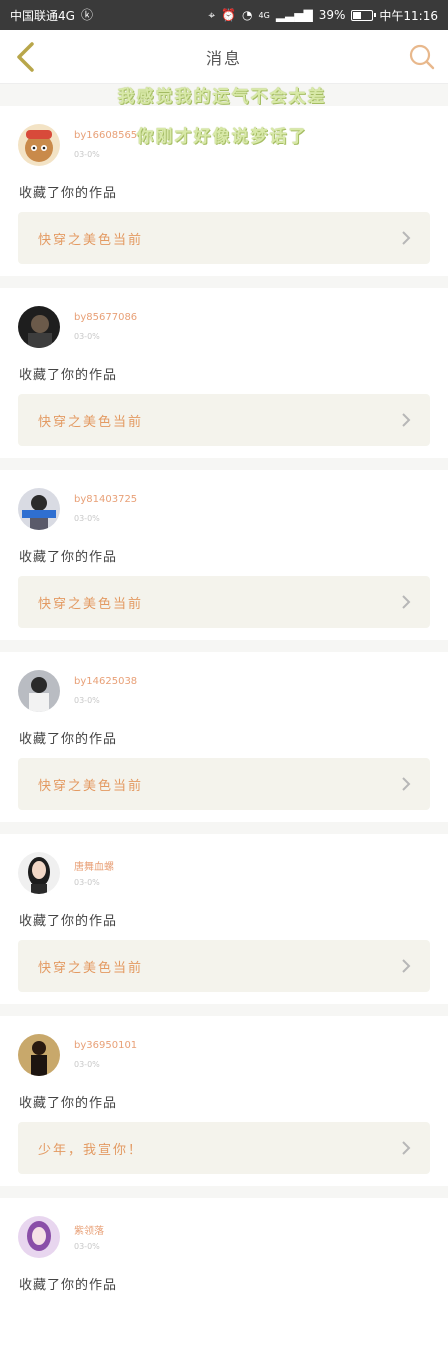 This screenshot has height=1368, width=448. Describe the element at coordinates (224, 1283) in the screenshot. I see `message-card: 紫领落 03-0% 收藏了你的作品` at that location.